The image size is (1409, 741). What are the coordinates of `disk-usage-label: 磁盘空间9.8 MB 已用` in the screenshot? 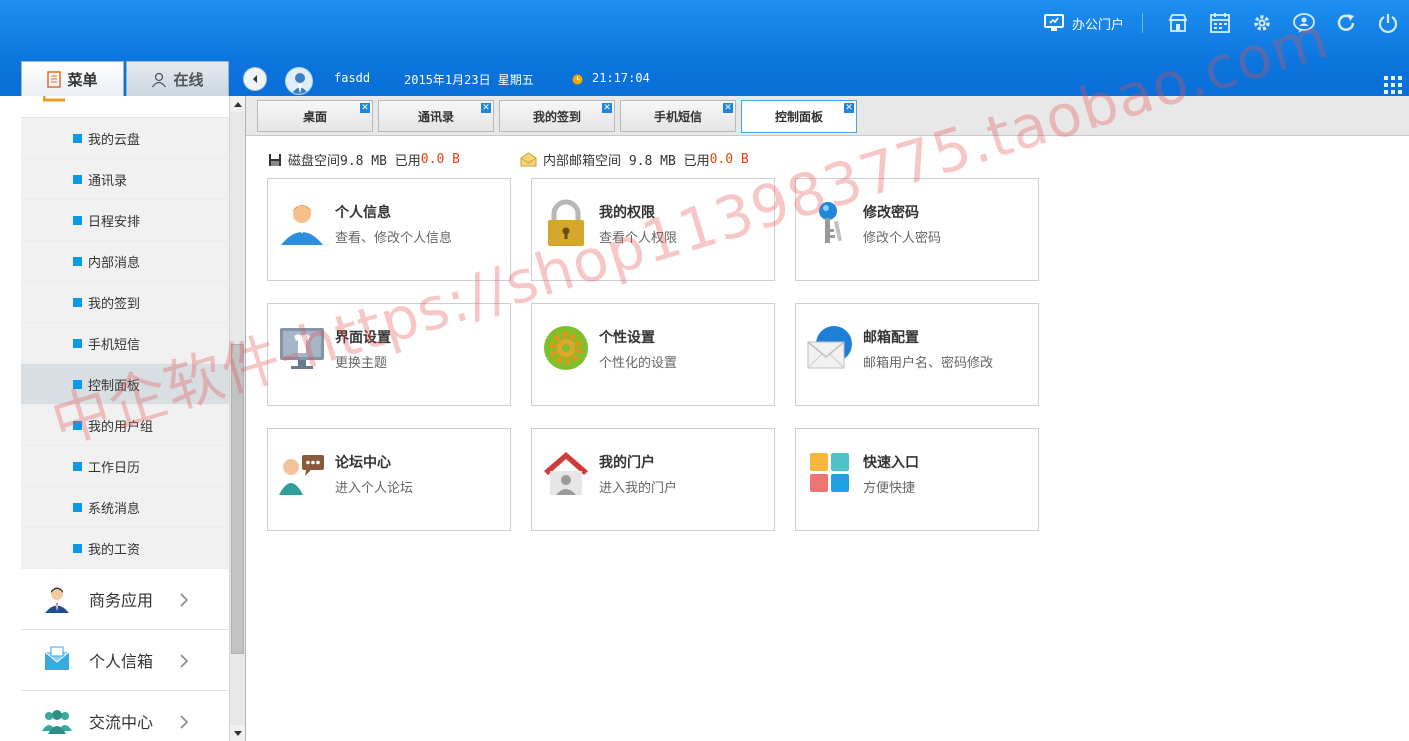 It's located at (354, 161).